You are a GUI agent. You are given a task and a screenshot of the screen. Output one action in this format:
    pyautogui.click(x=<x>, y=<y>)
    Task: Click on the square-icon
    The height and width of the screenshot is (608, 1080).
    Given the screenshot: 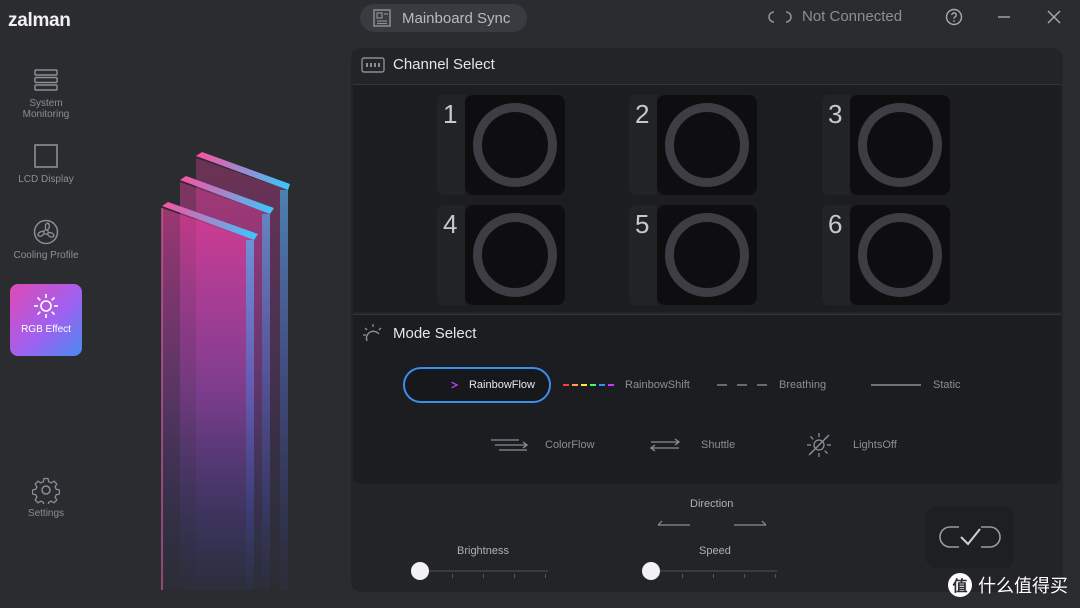 What is the action you would take?
    pyautogui.click(x=46, y=156)
    